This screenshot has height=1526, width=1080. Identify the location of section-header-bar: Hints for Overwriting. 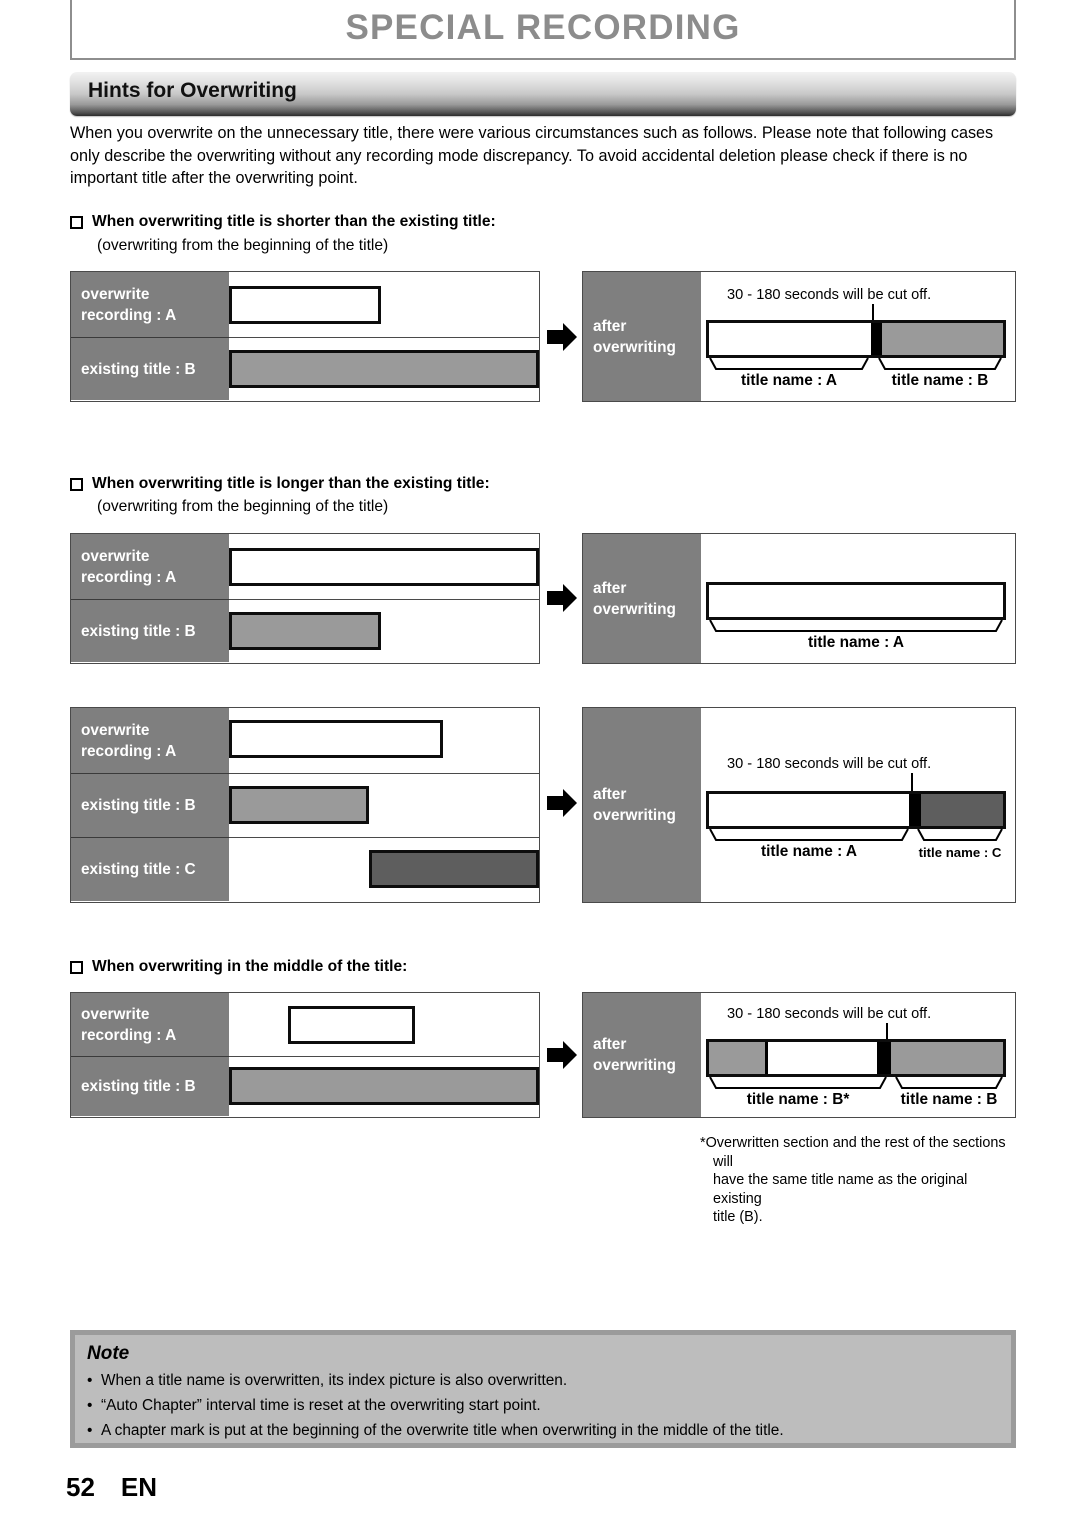
(543, 94).